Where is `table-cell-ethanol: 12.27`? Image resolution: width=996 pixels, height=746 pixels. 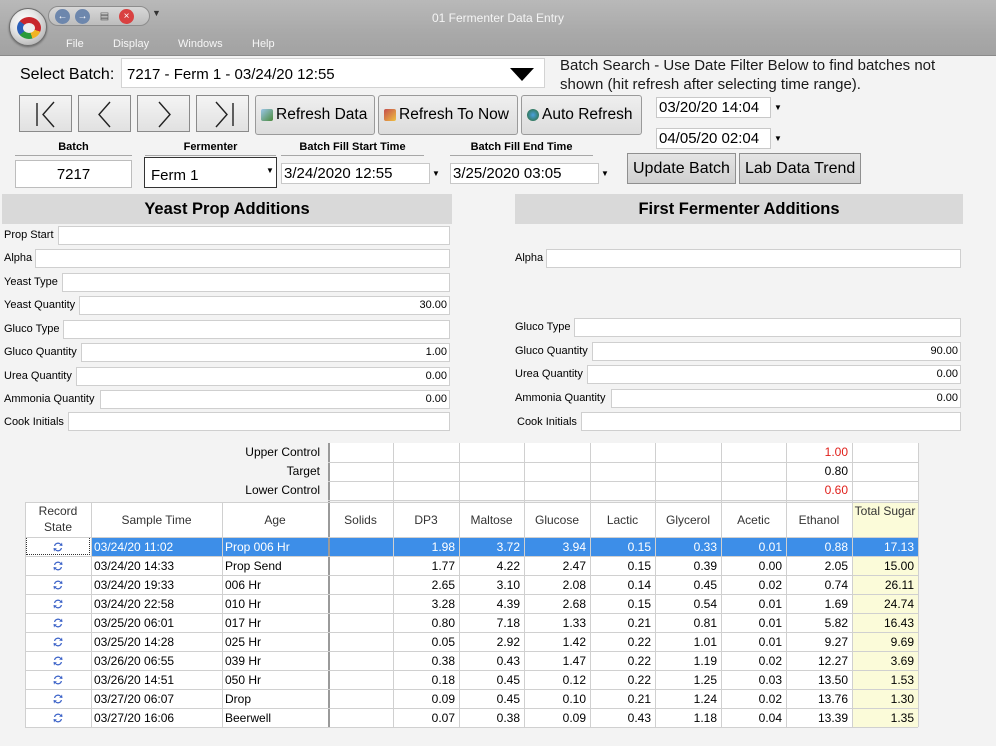 table-cell-ethanol: 12.27 is located at coordinates (817, 661).